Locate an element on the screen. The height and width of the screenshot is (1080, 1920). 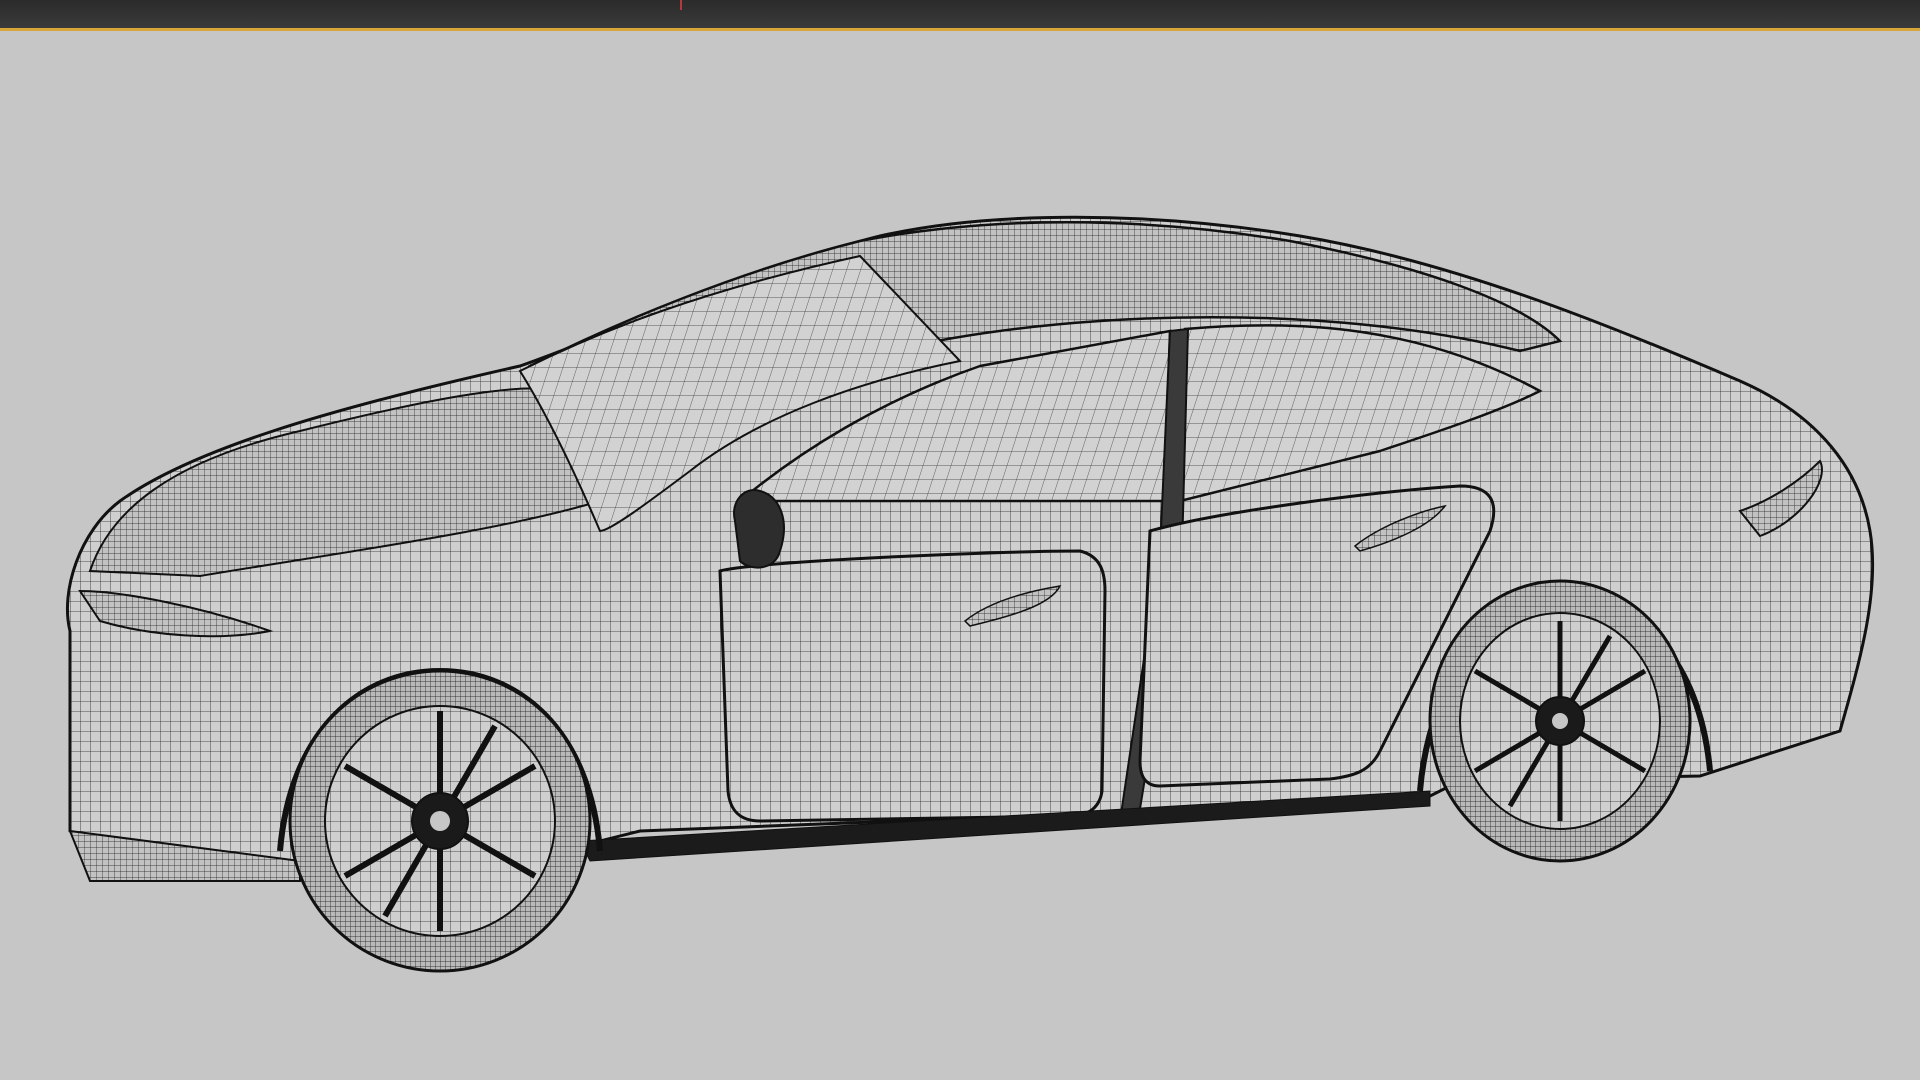
side-mirror is located at coordinates (759, 529).